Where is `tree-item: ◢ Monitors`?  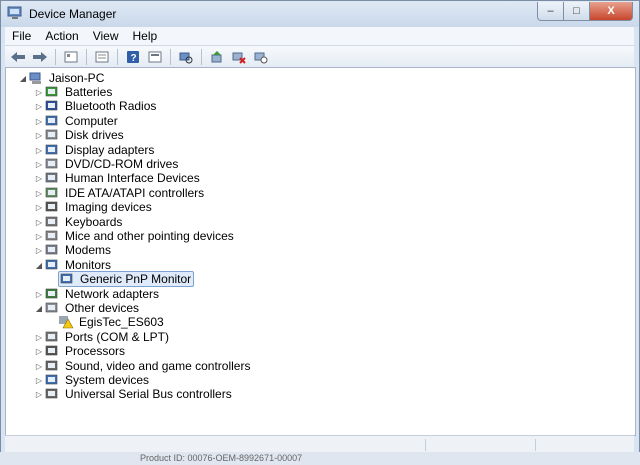 tree-item: ◢ Monitors is located at coordinates (73, 265).